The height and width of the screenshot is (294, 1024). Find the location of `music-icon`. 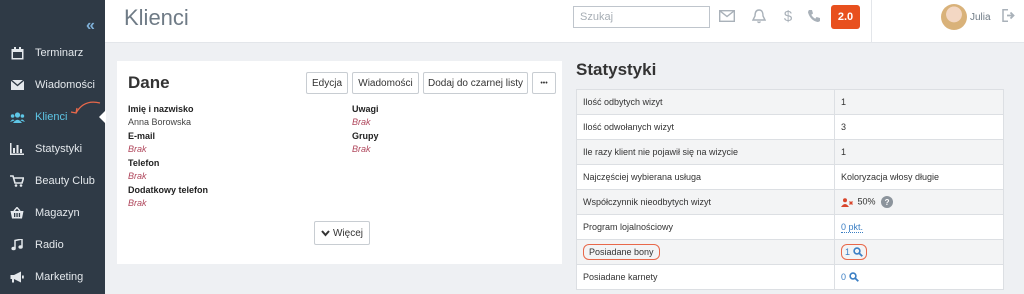

music-icon is located at coordinates (17, 245).